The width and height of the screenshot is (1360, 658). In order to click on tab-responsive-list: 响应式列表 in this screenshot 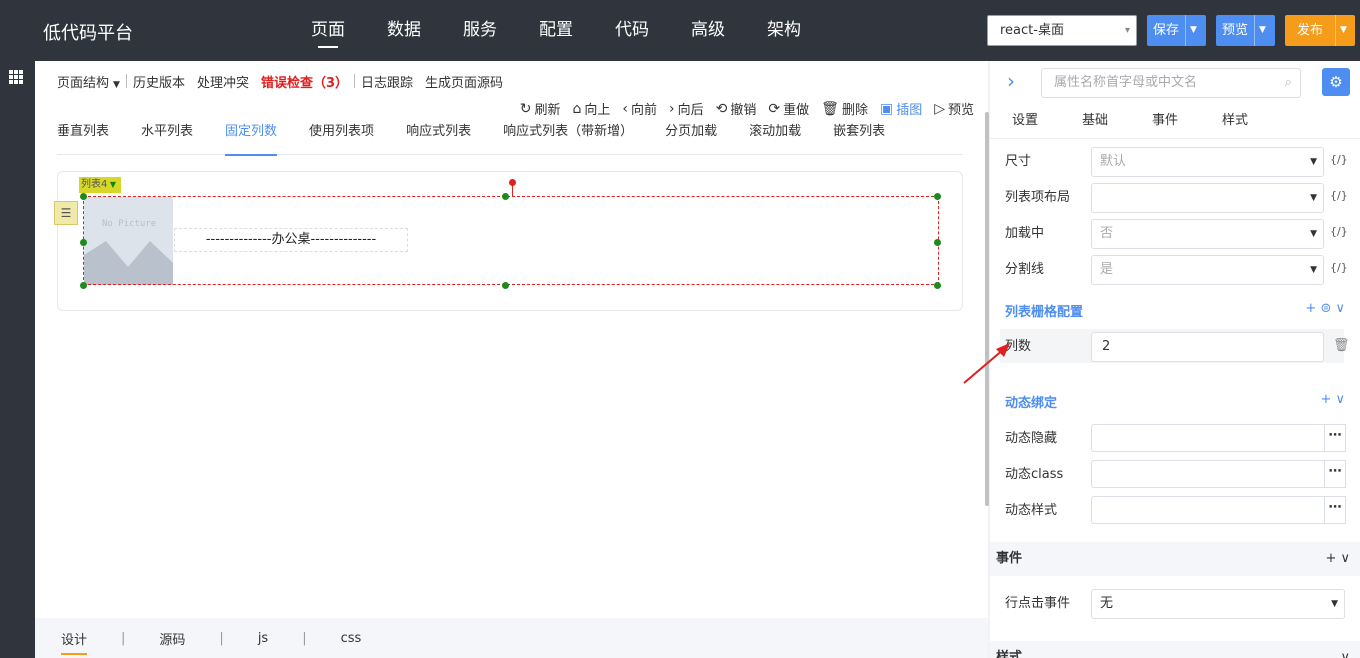, I will do `click(438, 136)`.